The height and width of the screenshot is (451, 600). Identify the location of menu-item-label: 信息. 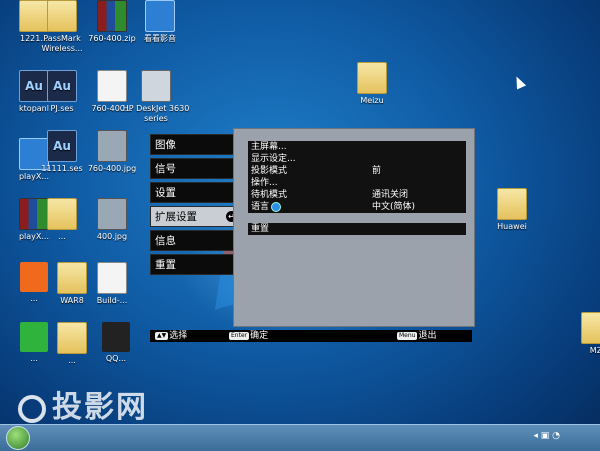
(165, 241).